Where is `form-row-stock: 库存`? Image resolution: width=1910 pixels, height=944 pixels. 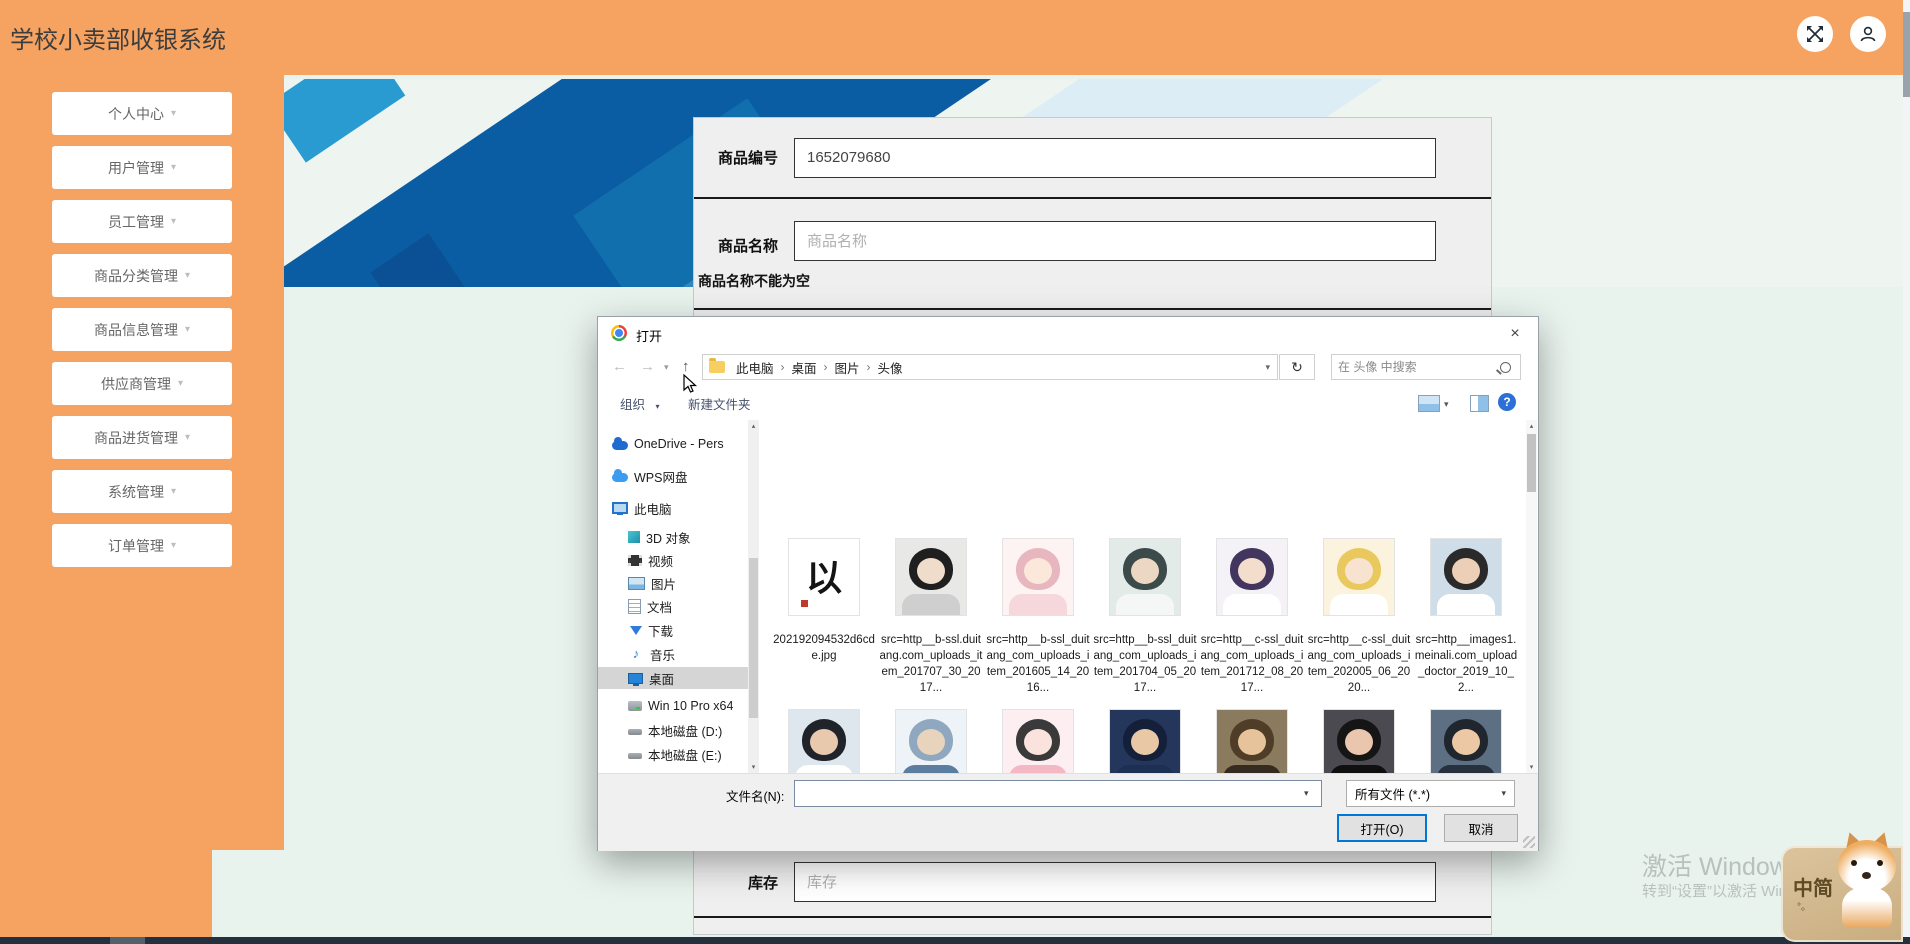 form-row-stock: 库存 is located at coordinates (1092, 883).